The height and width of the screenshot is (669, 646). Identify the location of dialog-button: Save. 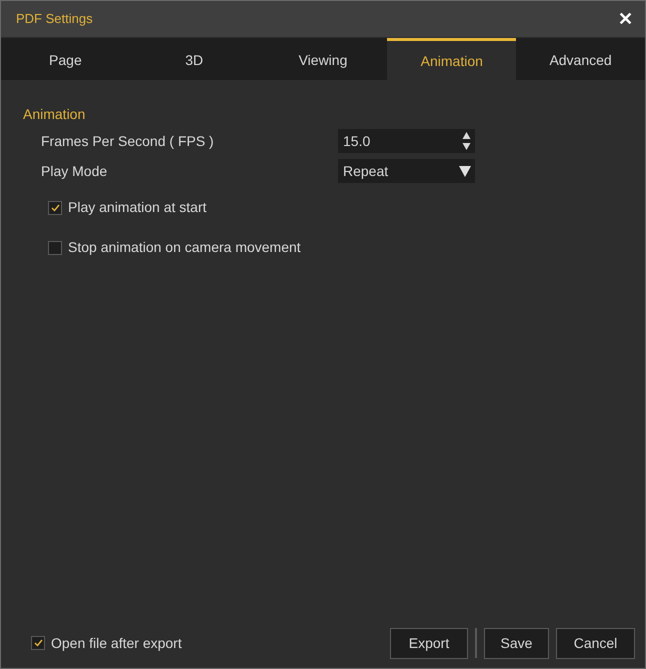
(516, 643).